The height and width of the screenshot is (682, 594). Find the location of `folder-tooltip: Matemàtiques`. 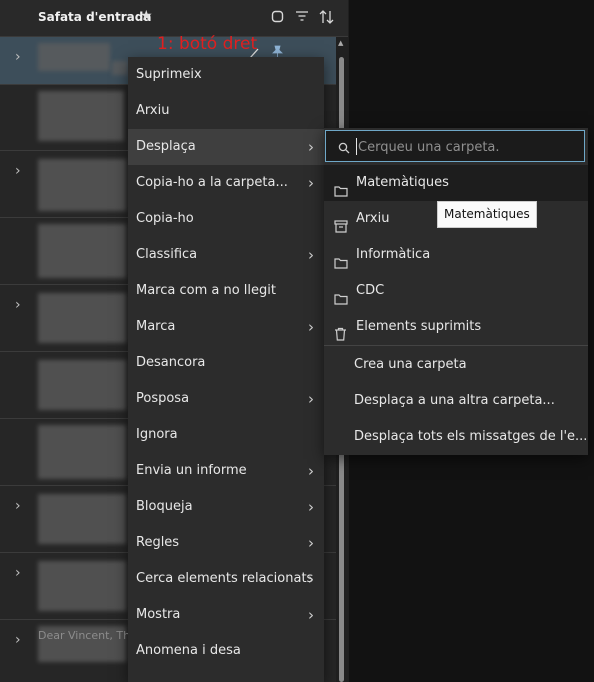

folder-tooltip: Matemàtiques is located at coordinates (487, 214).